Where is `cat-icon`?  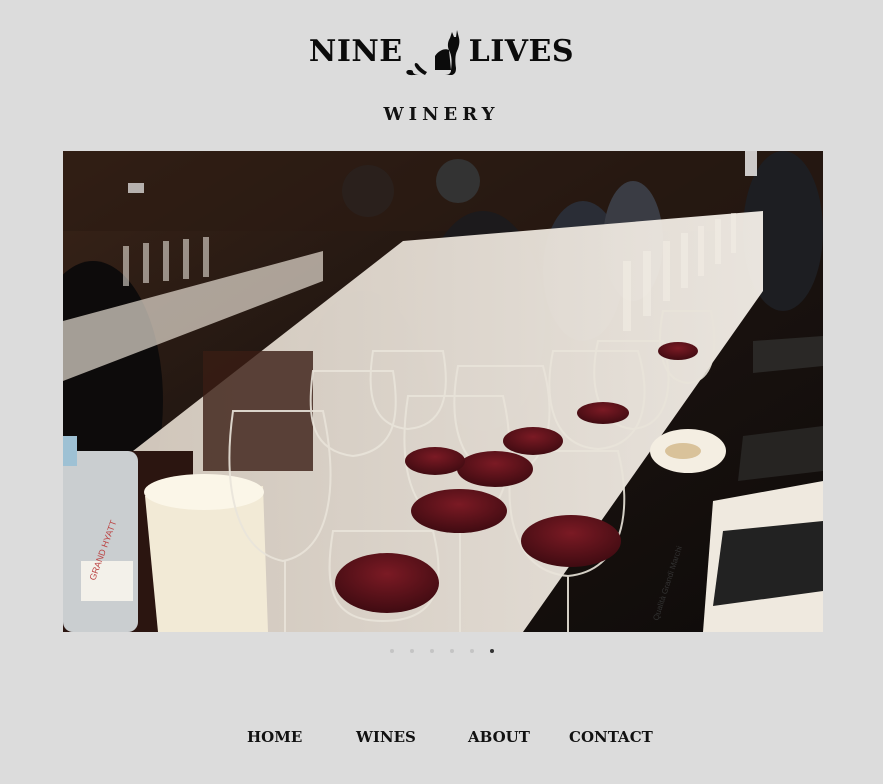 cat-icon is located at coordinates (434, 51).